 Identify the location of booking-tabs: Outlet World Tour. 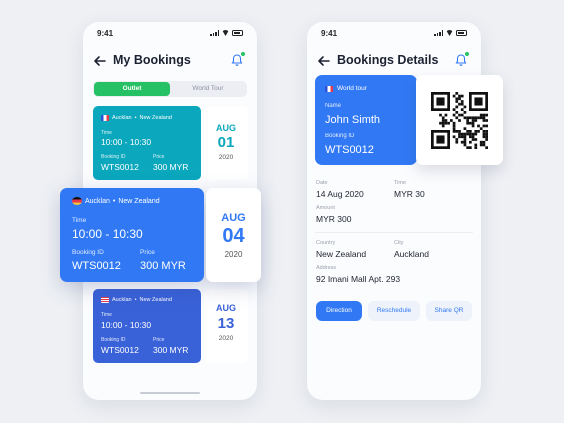
(170, 89).